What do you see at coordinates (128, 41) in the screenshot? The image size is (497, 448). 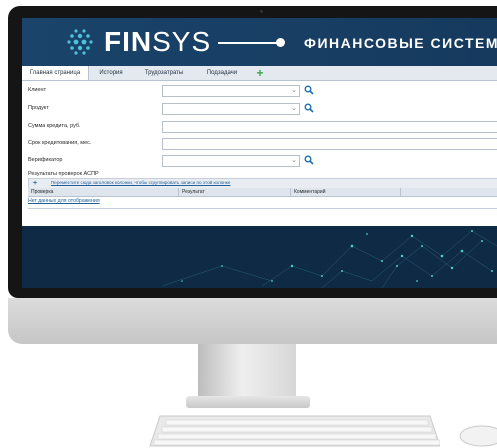 I see `brand-name-bold: FIN` at bounding box center [128, 41].